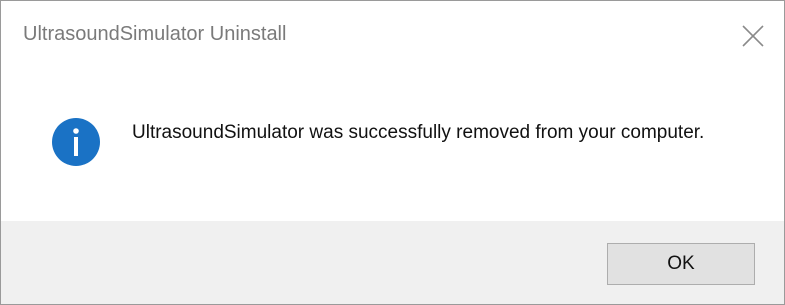 The height and width of the screenshot is (305, 785). I want to click on window-title: UltrasoundSimulator Uninstall, so click(155, 34).